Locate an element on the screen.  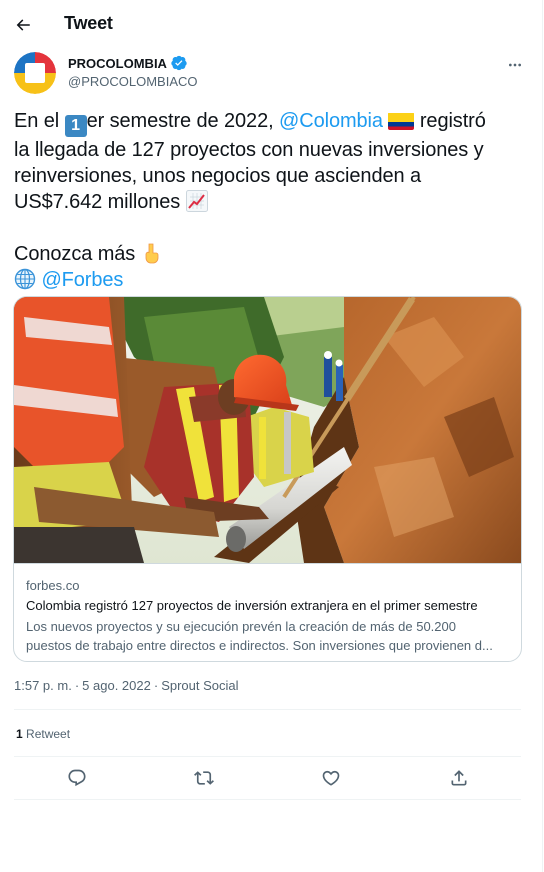
tweet-author: PROCOLOMBIA @PROCOLOMBIACO is located at coordinates (271, 74).